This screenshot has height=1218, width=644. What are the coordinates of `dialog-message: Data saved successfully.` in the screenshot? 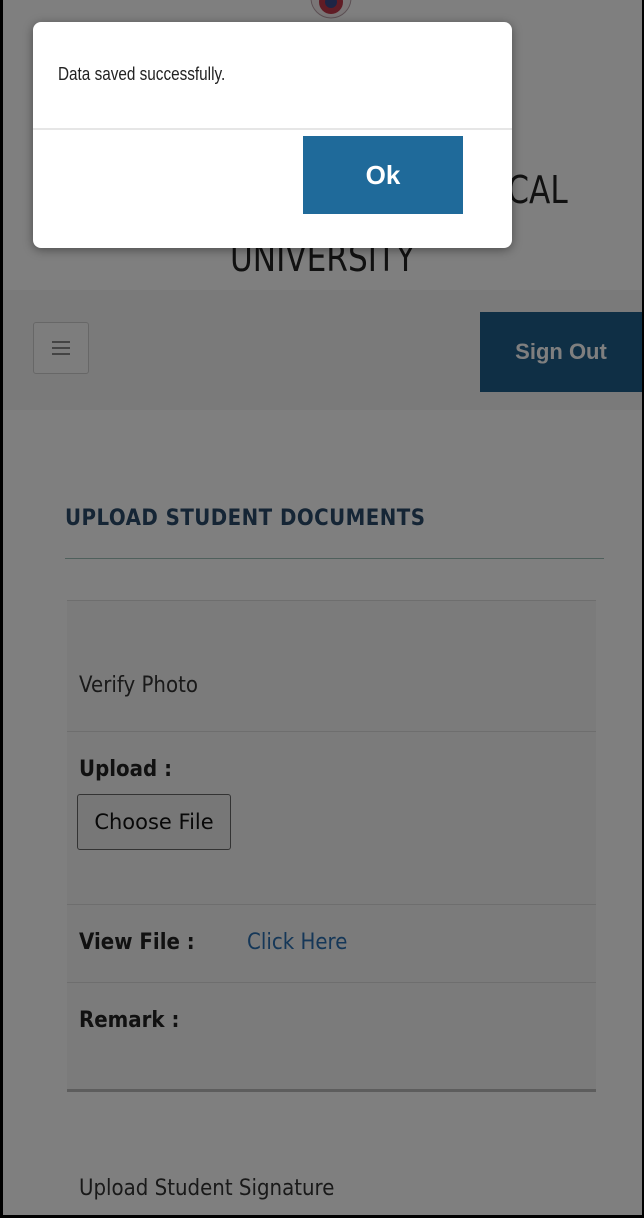 It's located at (142, 74).